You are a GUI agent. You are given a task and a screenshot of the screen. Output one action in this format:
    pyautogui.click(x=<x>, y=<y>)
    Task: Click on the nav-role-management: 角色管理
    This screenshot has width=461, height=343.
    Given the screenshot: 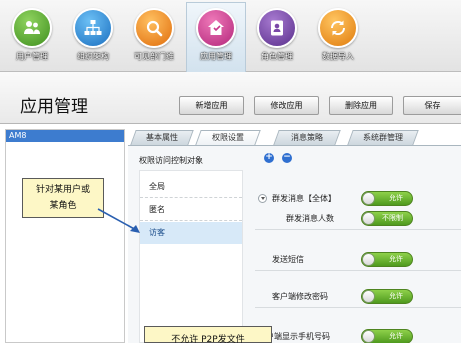 What is the action you would take?
    pyautogui.click(x=277, y=35)
    